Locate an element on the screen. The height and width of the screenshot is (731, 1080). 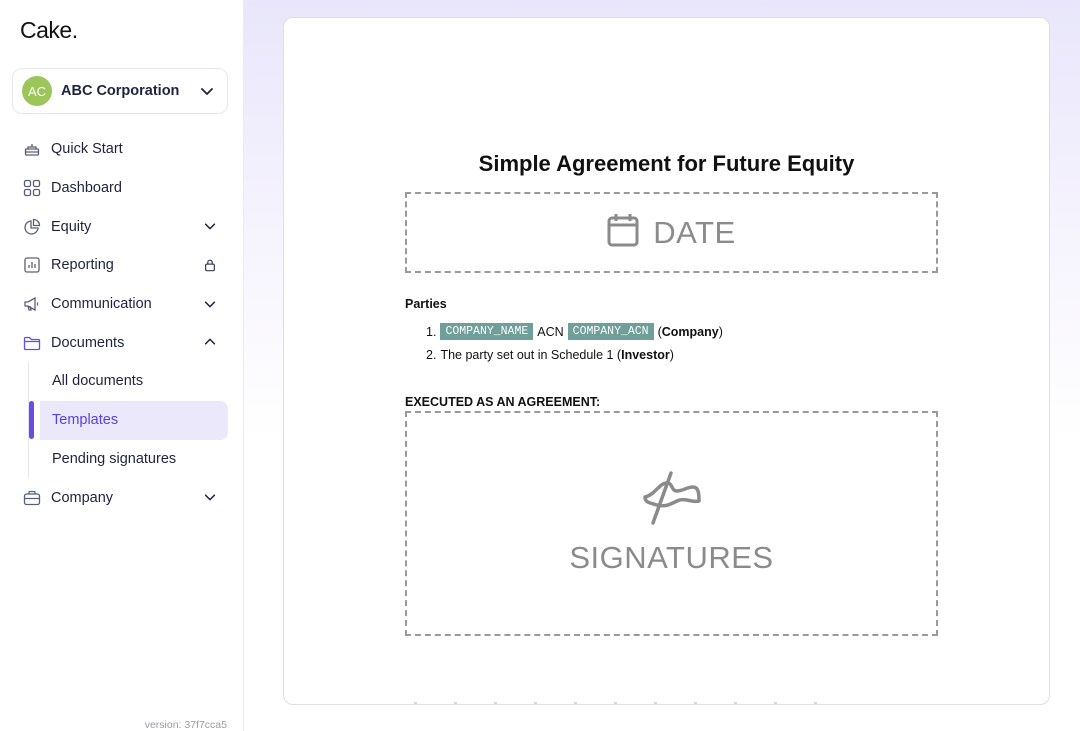
nav-label: Equity is located at coordinates (71, 226).